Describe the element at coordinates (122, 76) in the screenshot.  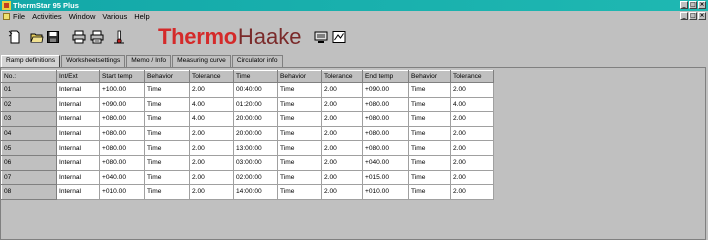
I see `column-header: Start temp` at that location.